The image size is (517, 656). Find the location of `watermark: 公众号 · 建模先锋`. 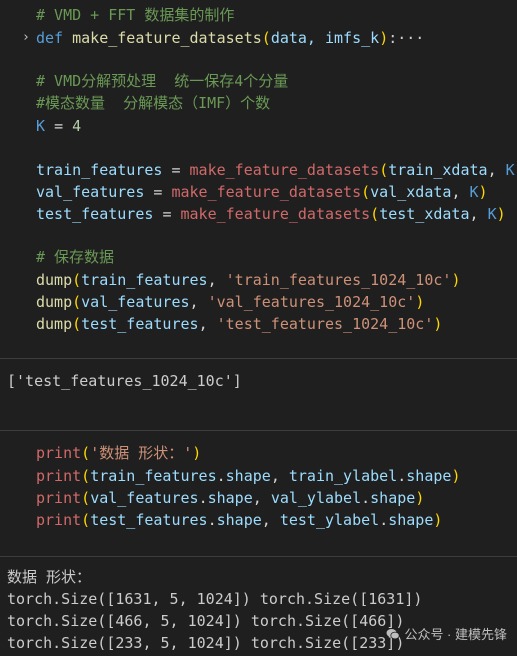

watermark: 公众号 · 建模先锋 is located at coordinates (446, 635).